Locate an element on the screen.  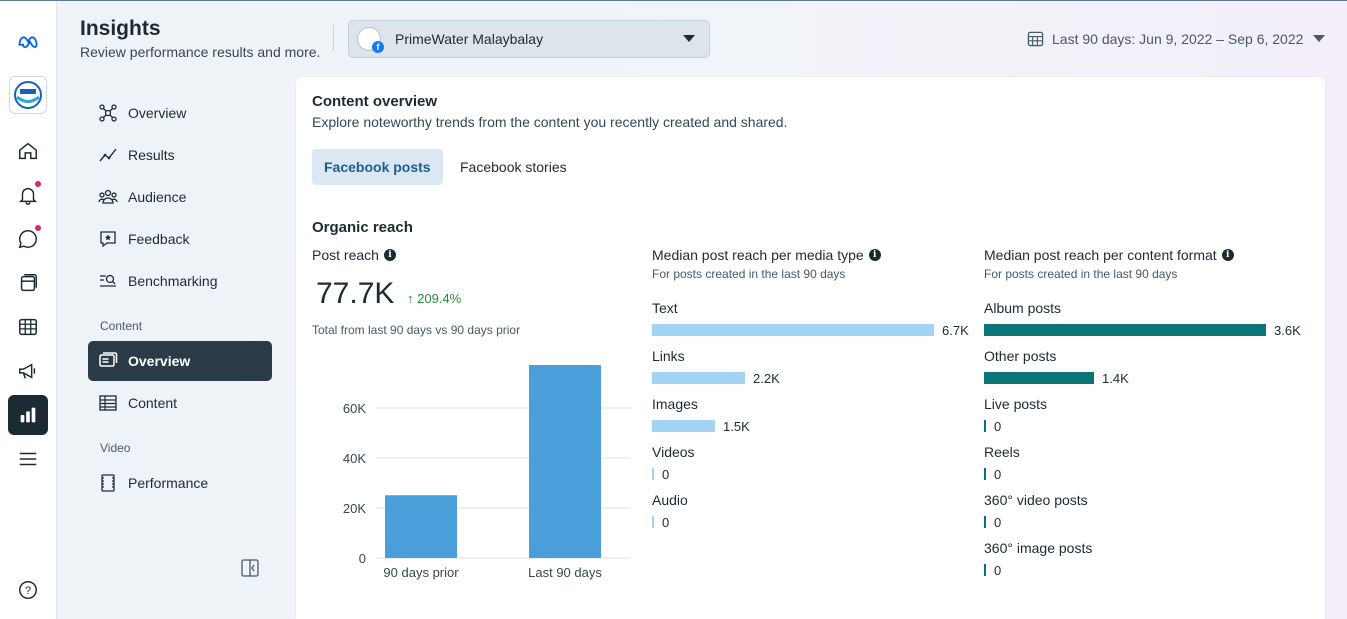
date-range-picker: Last 90 days: Jun 9, 2022 – Sep 6, 2022 is located at coordinates (1176, 38).